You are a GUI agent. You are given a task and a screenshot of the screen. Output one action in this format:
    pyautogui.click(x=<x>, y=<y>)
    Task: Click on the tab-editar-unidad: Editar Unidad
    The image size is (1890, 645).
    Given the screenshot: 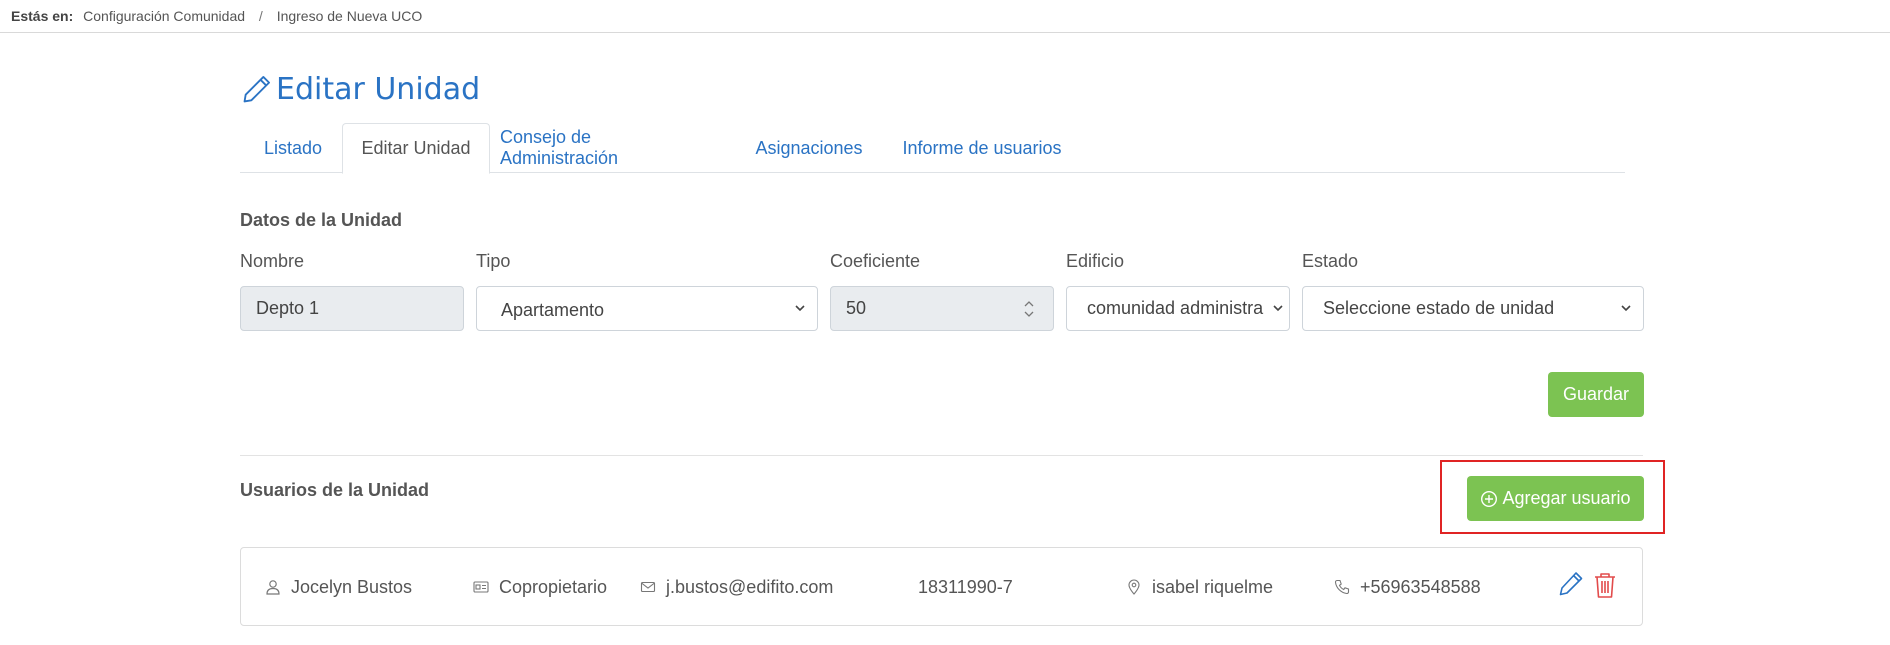 What is the action you would take?
    pyautogui.click(x=416, y=148)
    